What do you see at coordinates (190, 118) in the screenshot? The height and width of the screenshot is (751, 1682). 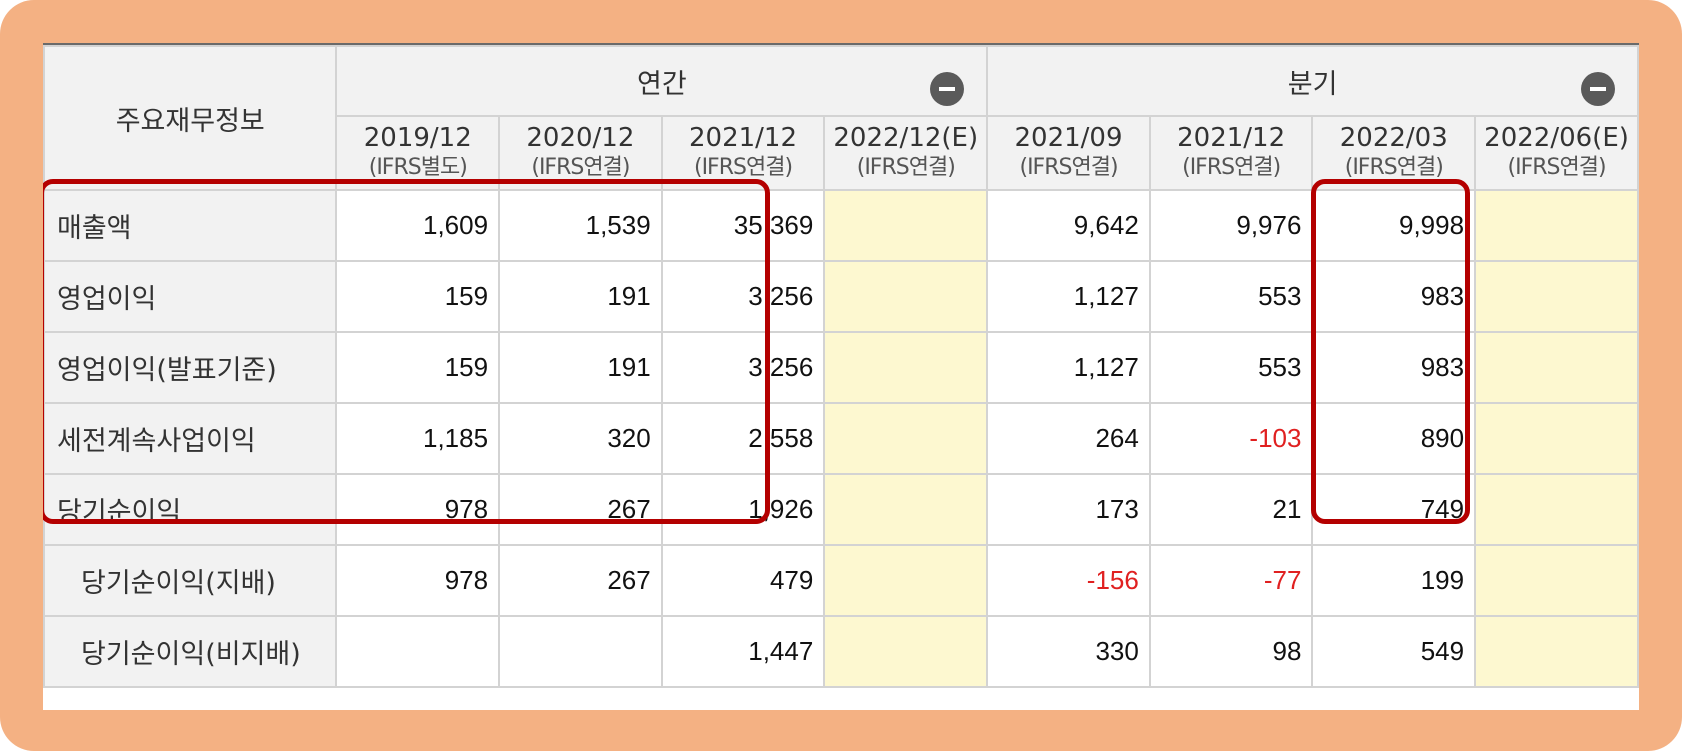 I see `table-title: 주요재무정보` at bounding box center [190, 118].